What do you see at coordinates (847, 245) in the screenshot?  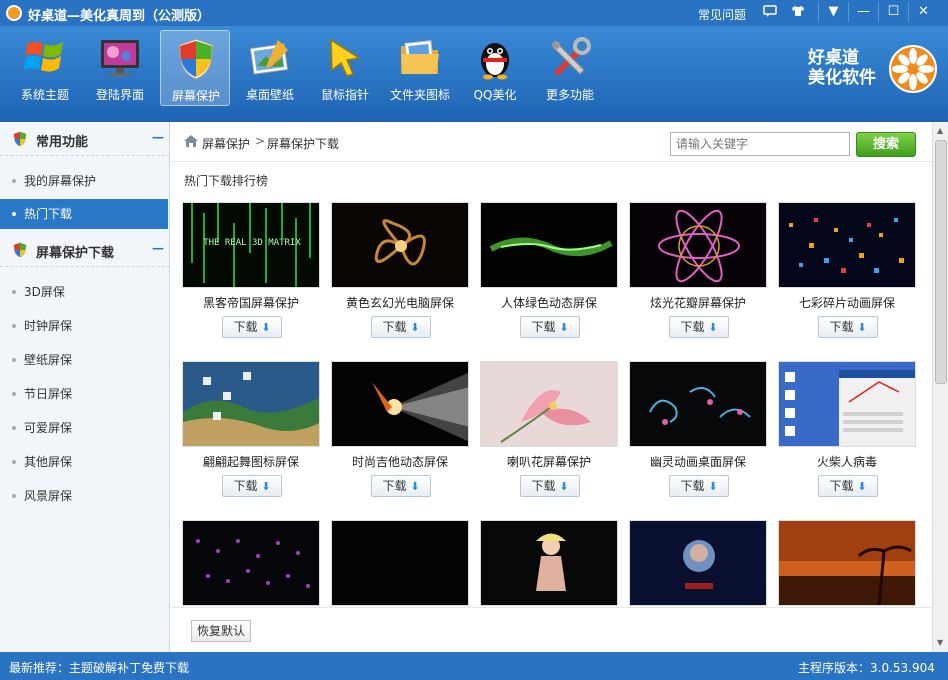 I see `thumbnail-colored-fragments` at bounding box center [847, 245].